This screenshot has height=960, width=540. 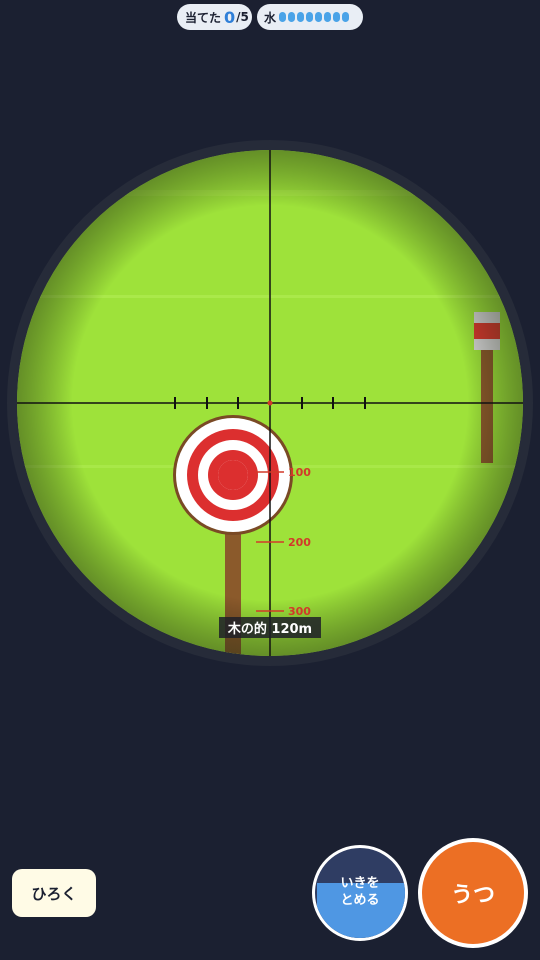 I want to click on hold-breath-label-line2: とめる, so click(x=360, y=900).